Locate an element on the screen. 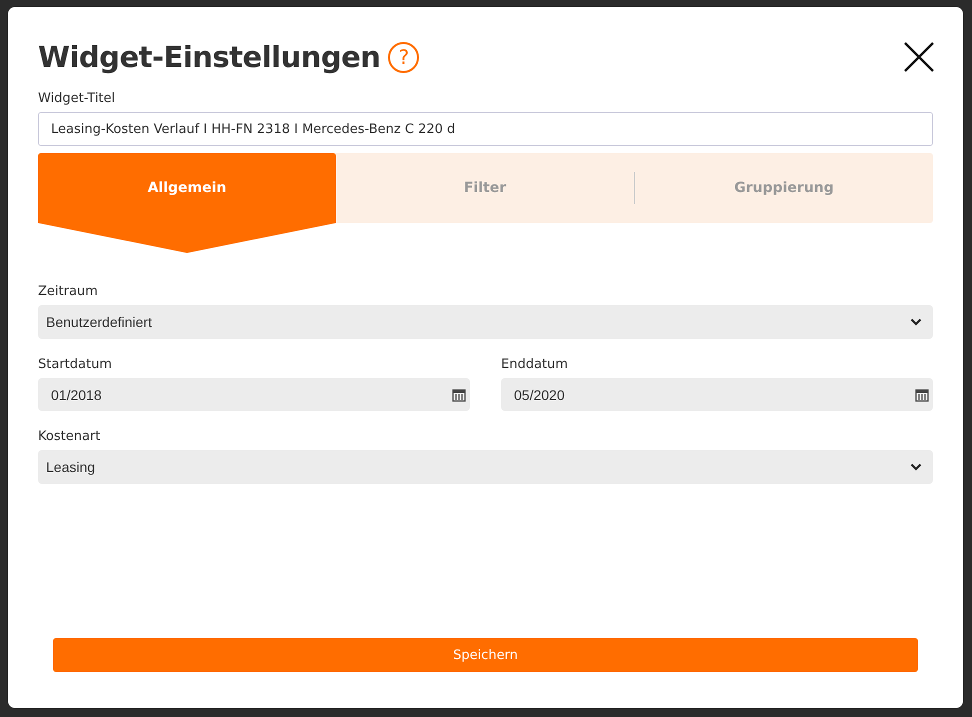 This screenshot has width=972, height=717. tab-pointer-icon is located at coordinates (187, 238).